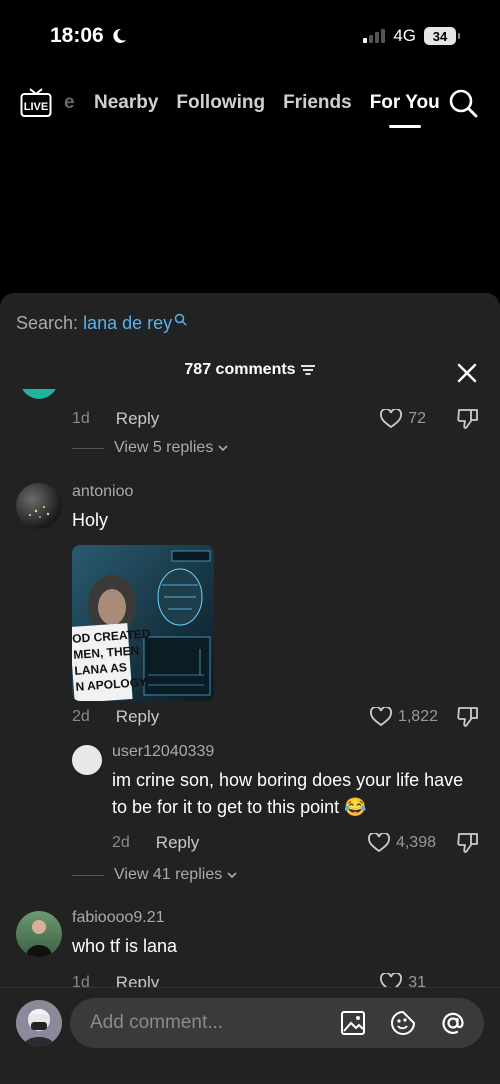 Image resolution: width=500 pixels, height=1084 pixels. What do you see at coordinates (405, 103) in the screenshot?
I see `tab-for-you: For You` at bounding box center [405, 103].